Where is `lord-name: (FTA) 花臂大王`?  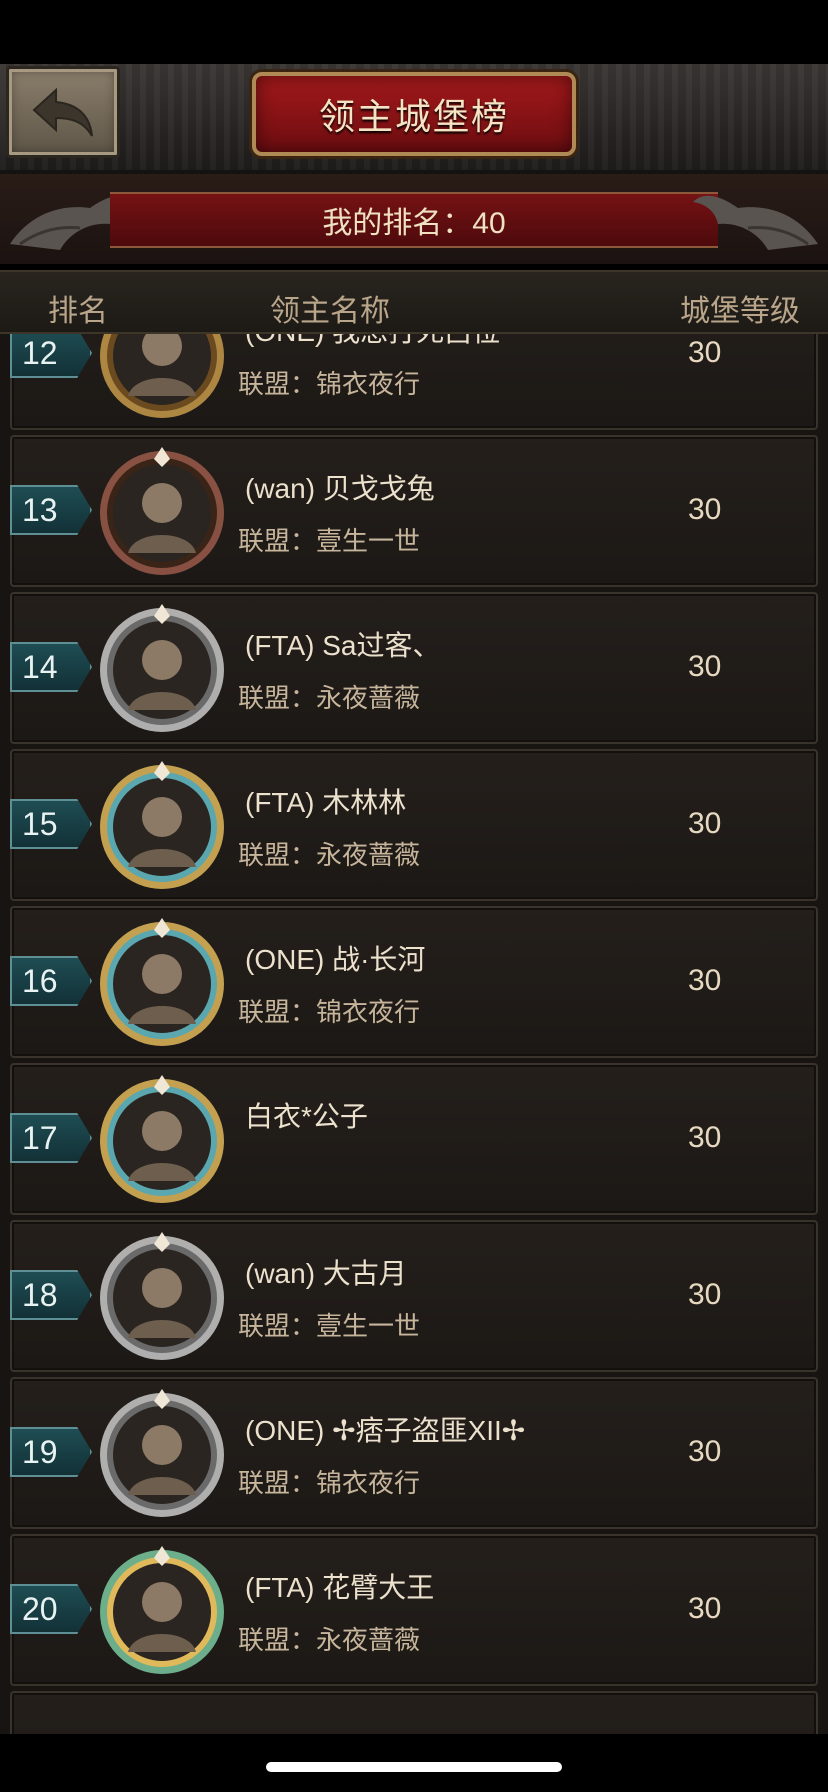 lord-name: (FTA) 花臂大王 is located at coordinates (340, 1587).